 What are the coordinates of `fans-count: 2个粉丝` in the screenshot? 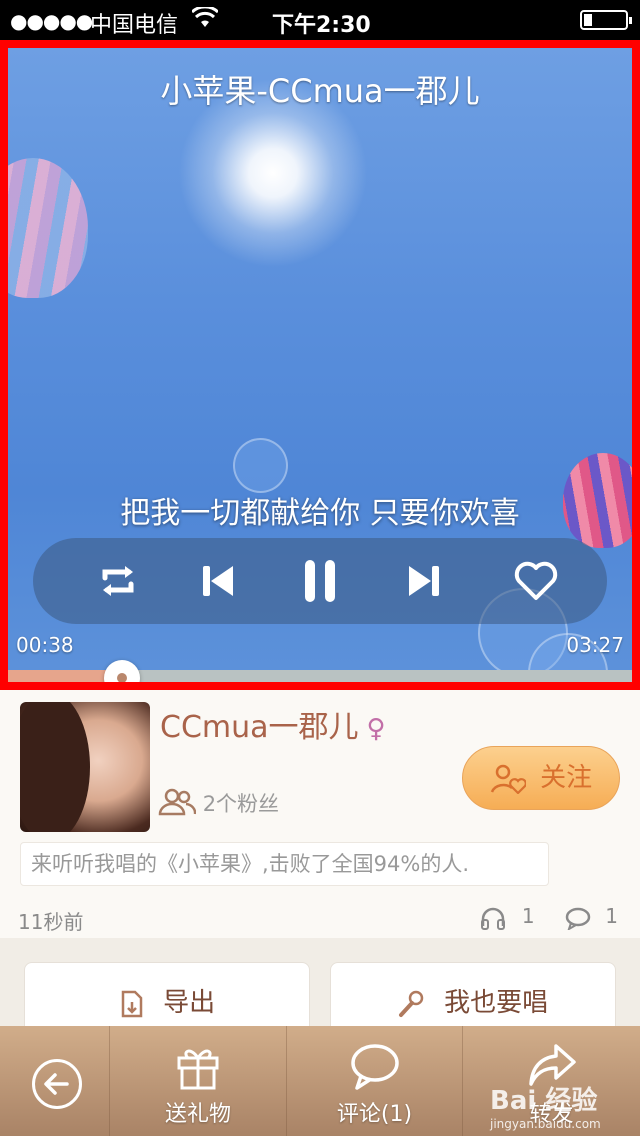 It's located at (218, 805).